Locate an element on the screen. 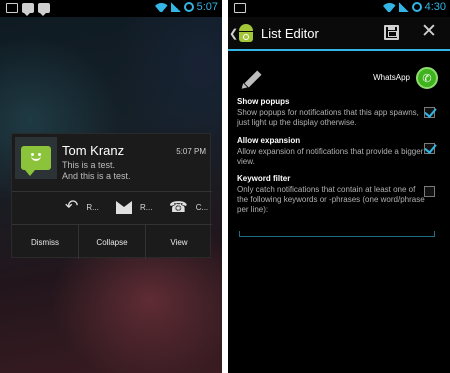 The height and width of the screenshot is (373, 450). notification-buttons: Dismiss Collapse View is located at coordinates (112, 241).